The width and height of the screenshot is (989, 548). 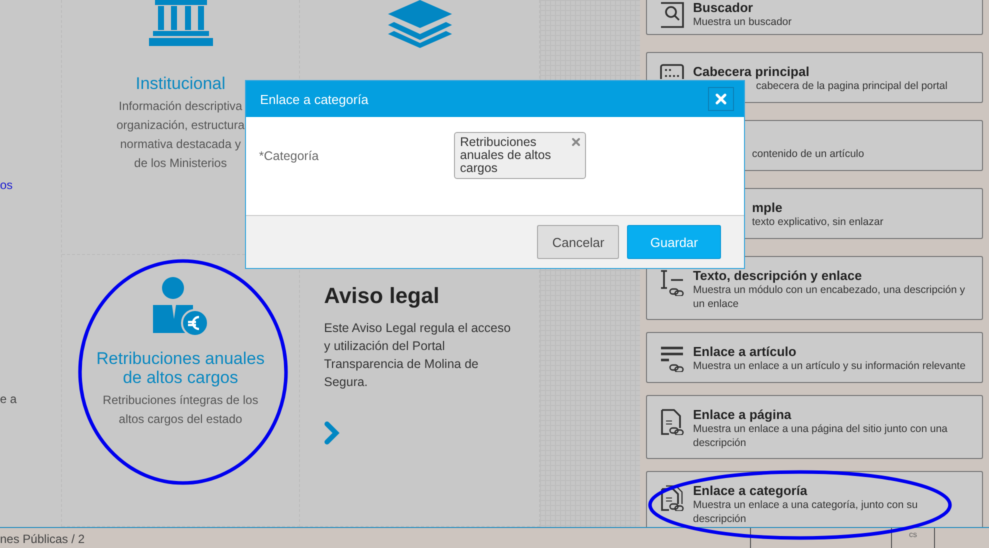 What do you see at coordinates (382, 296) in the screenshot?
I see `article-title: Aviso legal` at bounding box center [382, 296].